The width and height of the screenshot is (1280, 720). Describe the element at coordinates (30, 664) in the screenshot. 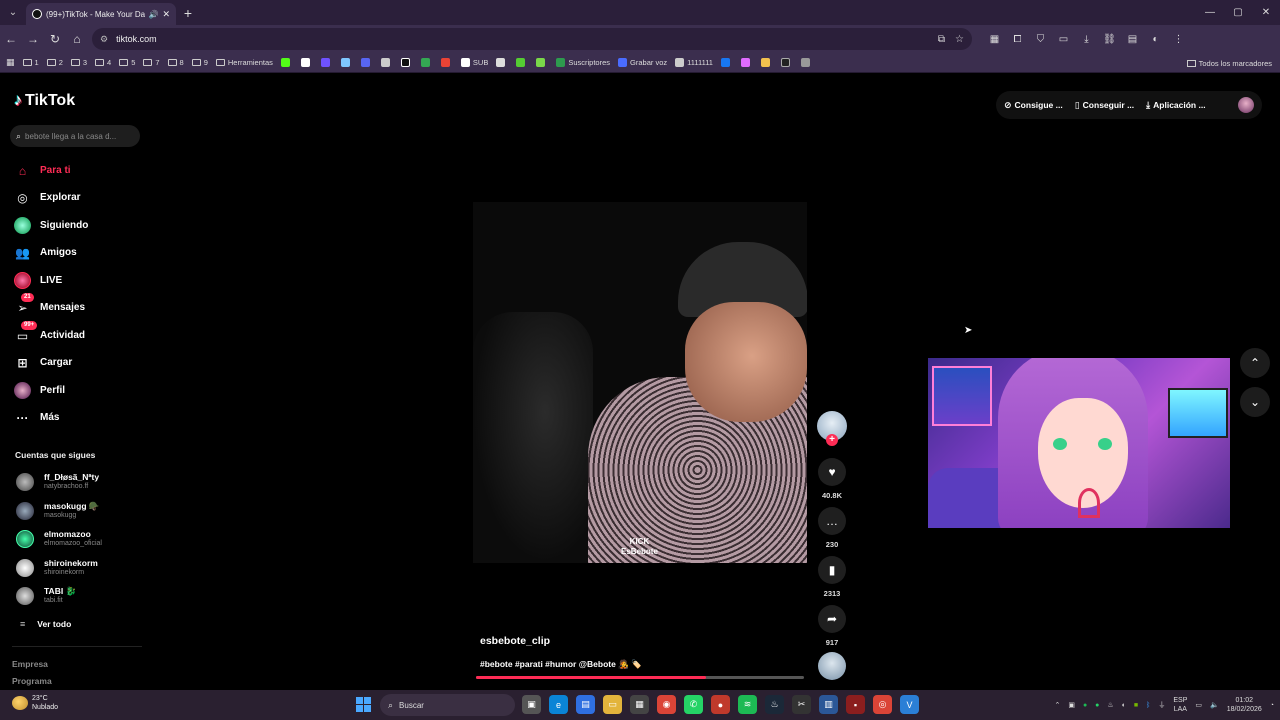

I see `footer-empresa-link: Empresa` at that location.